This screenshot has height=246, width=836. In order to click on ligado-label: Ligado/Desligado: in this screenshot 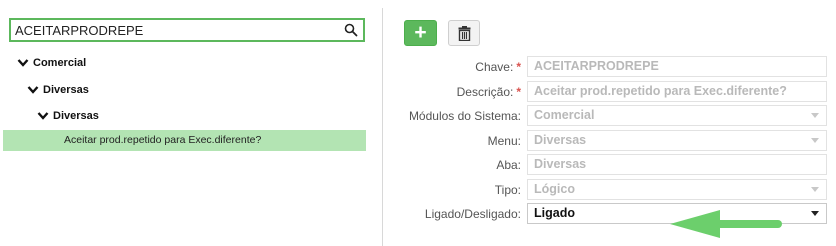, I will do `click(472, 214)`.